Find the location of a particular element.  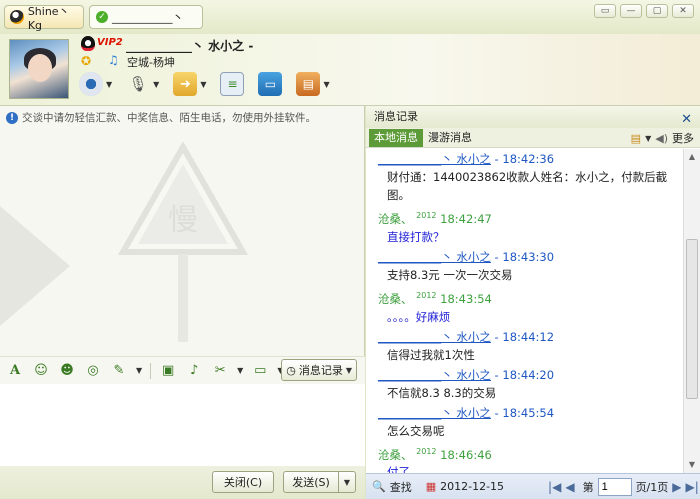

message-header: 沧桑、 2012 18:46:46 is located at coordinates (530, 453).